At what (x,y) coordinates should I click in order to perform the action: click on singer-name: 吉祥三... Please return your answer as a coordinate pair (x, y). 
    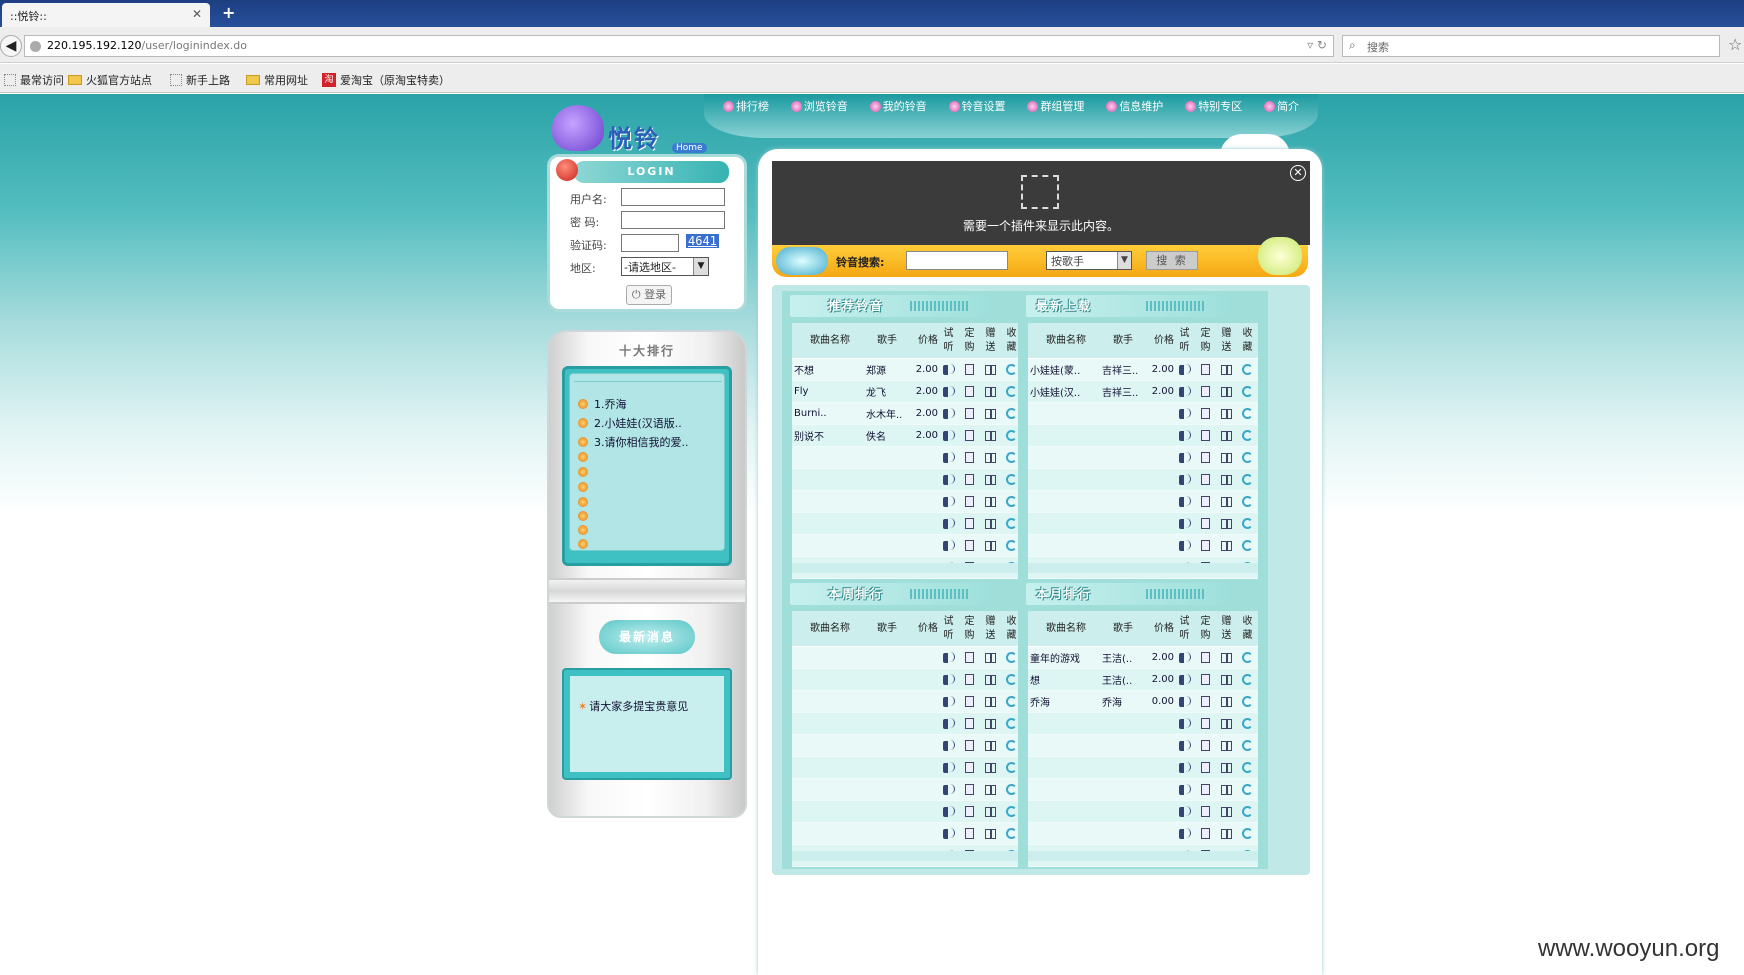
    Looking at the image, I should click on (1123, 369).